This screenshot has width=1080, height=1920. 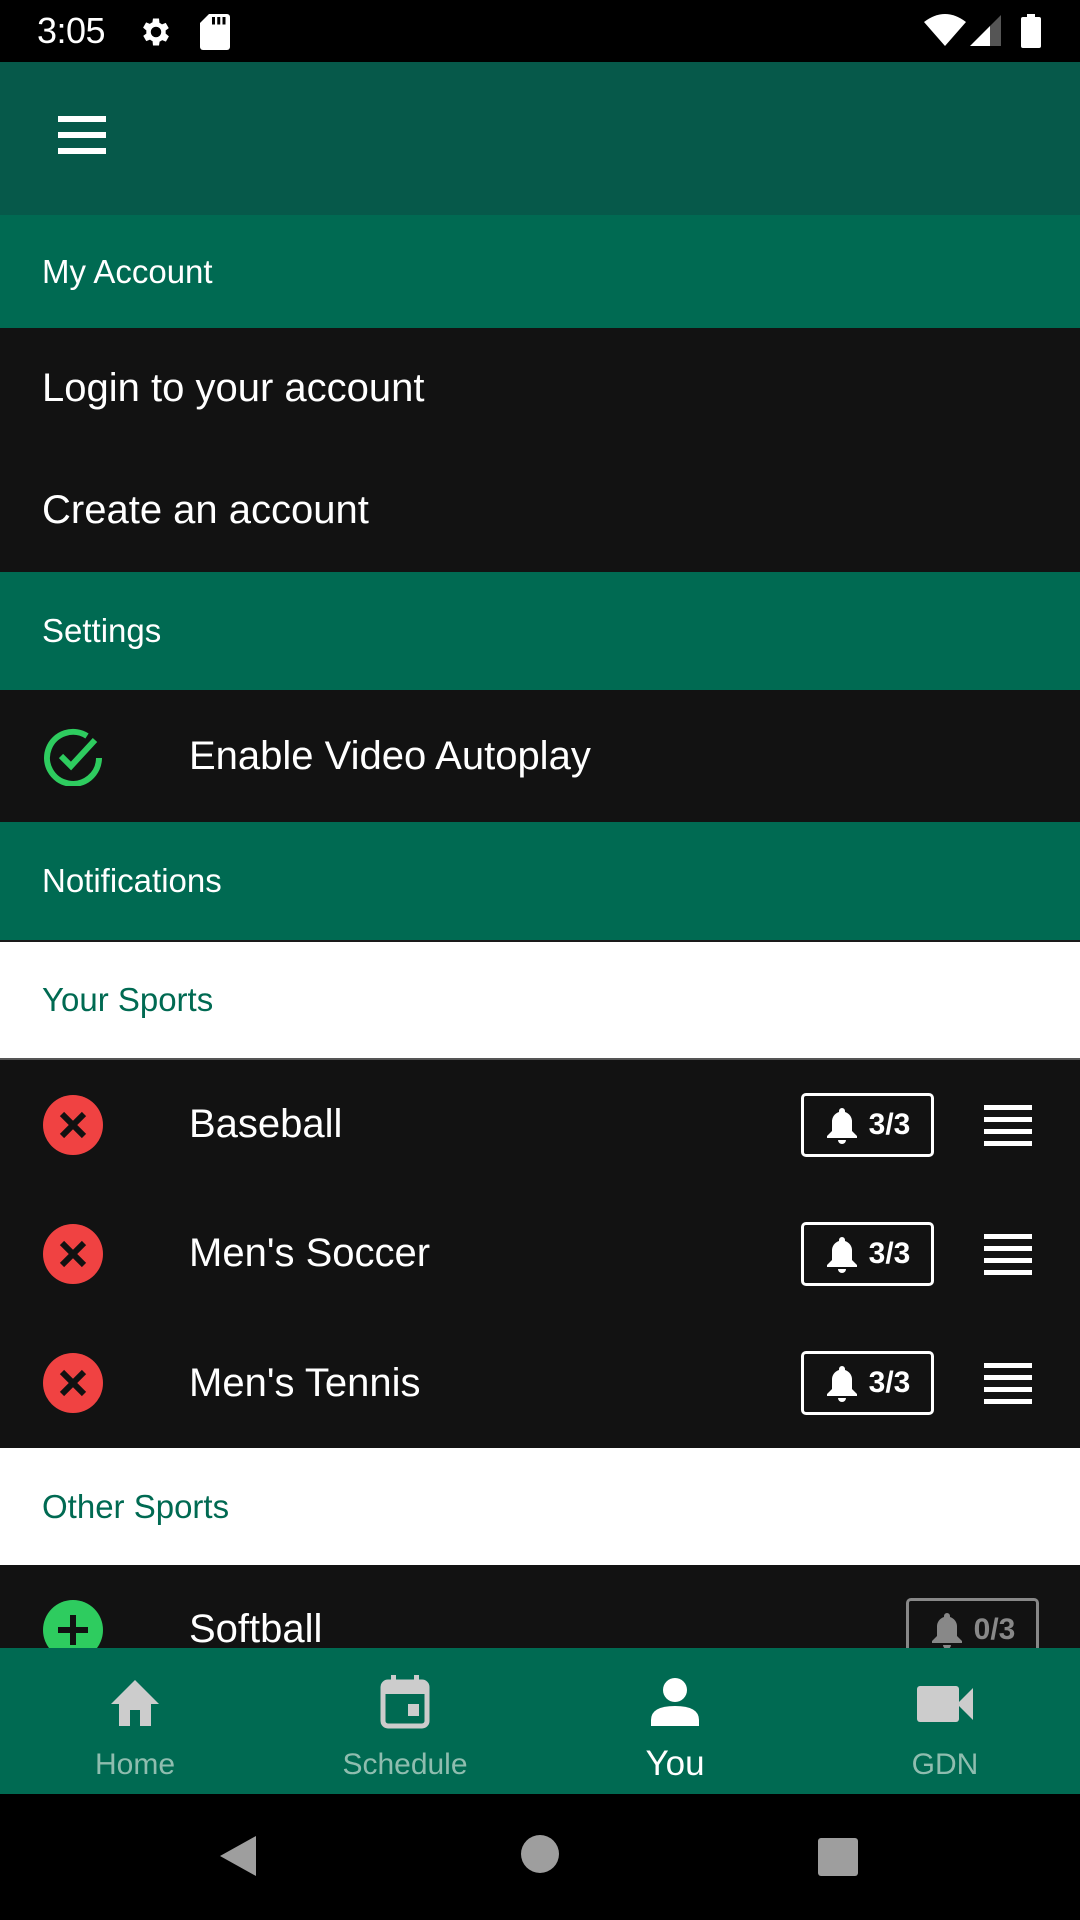 What do you see at coordinates (128, 999) in the screenshot?
I see `subsection-title: Your Sports` at bounding box center [128, 999].